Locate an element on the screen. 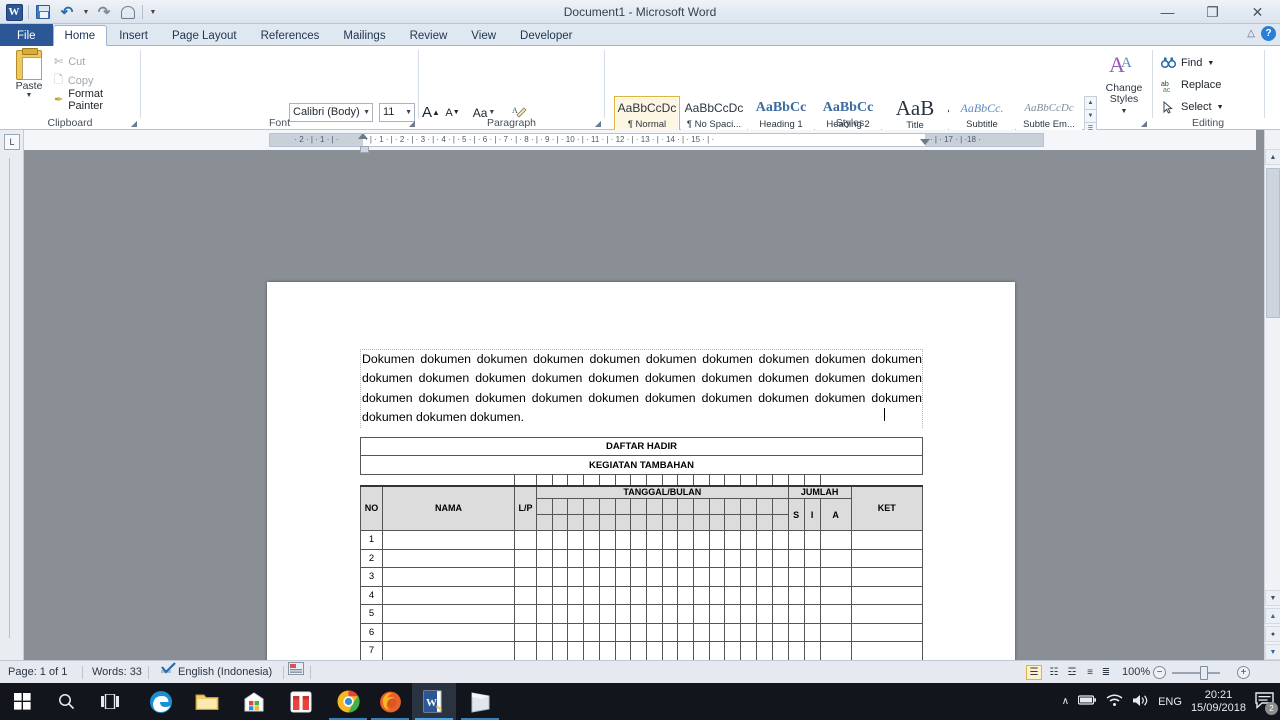 Image resolution: width=1280 pixels, height=720 pixels. tab-view: View is located at coordinates (483, 35).